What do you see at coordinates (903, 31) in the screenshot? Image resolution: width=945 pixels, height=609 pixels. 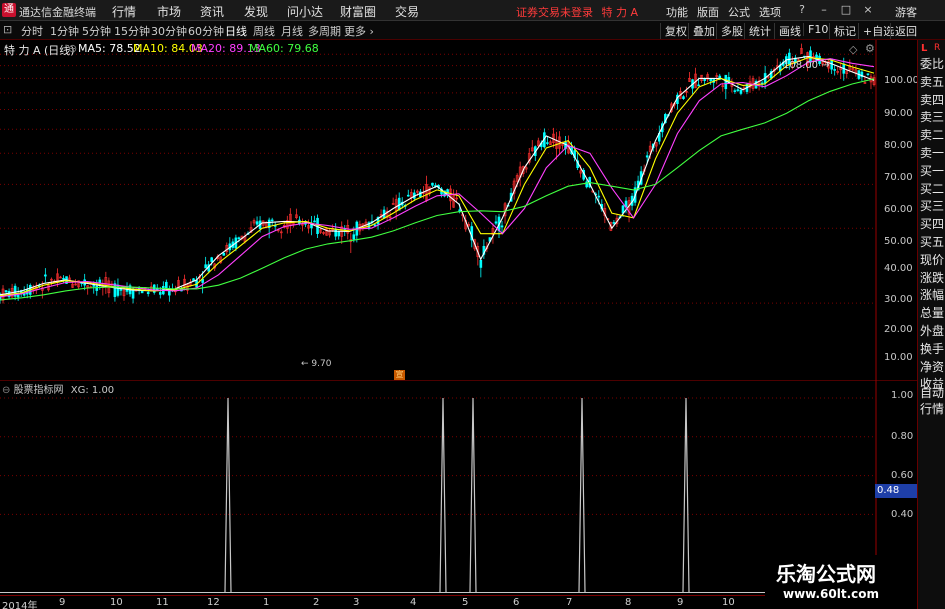 I see `btn-return: 返回` at bounding box center [903, 31].